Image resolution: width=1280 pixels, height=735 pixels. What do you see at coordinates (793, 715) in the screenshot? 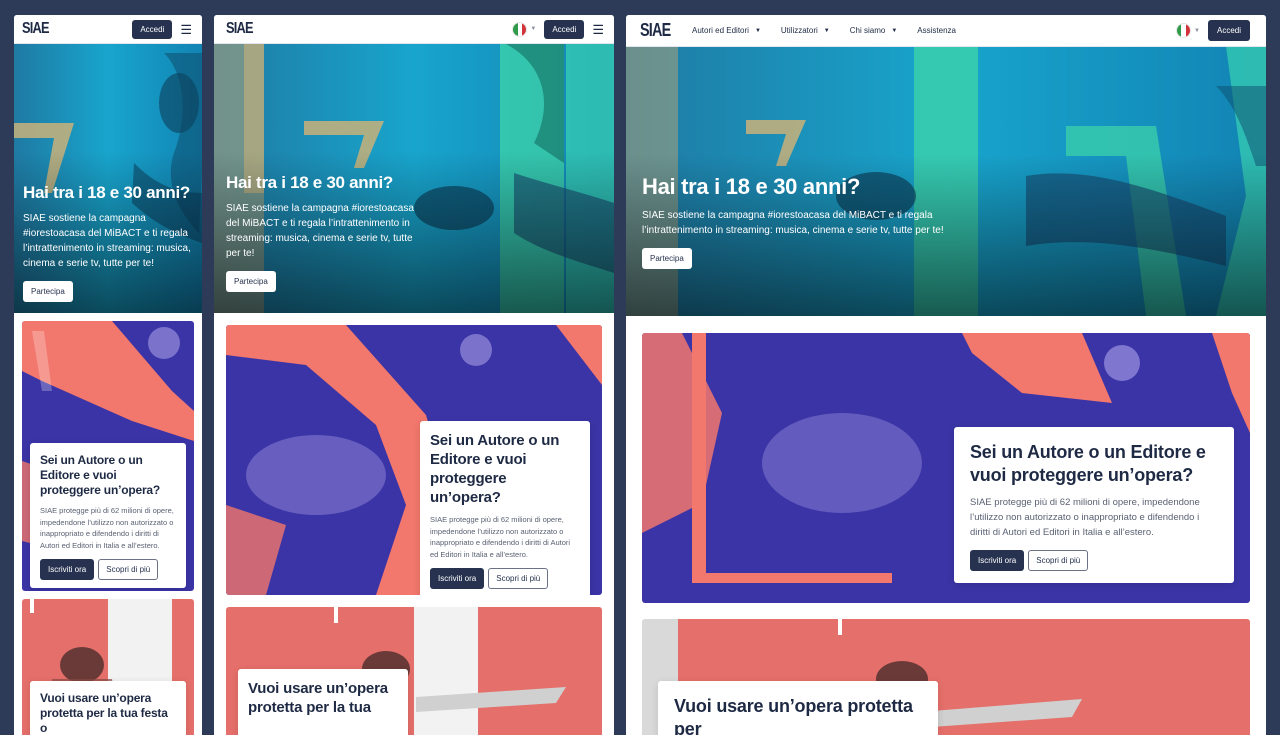
I see `use-card-title: Vuoi usare un’opera protetta per` at bounding box center [793, 715].